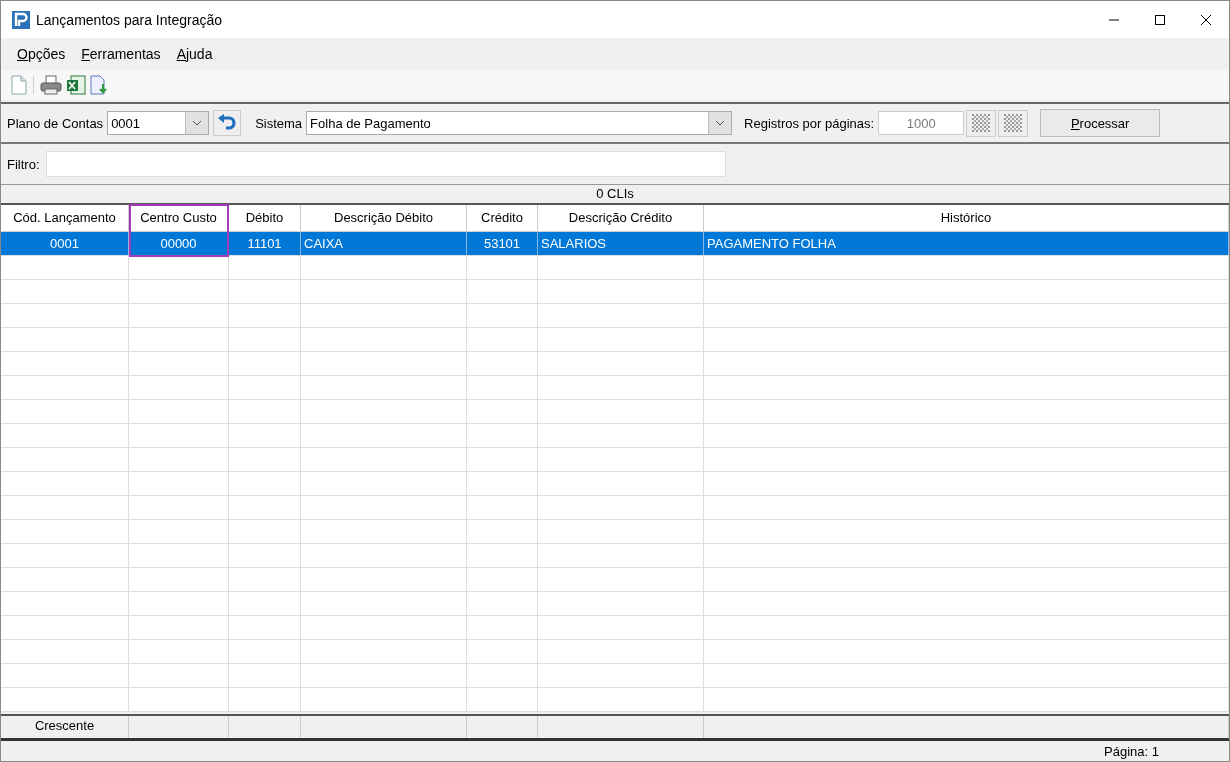  I want to click on new-document-icon, so click(19, 85).